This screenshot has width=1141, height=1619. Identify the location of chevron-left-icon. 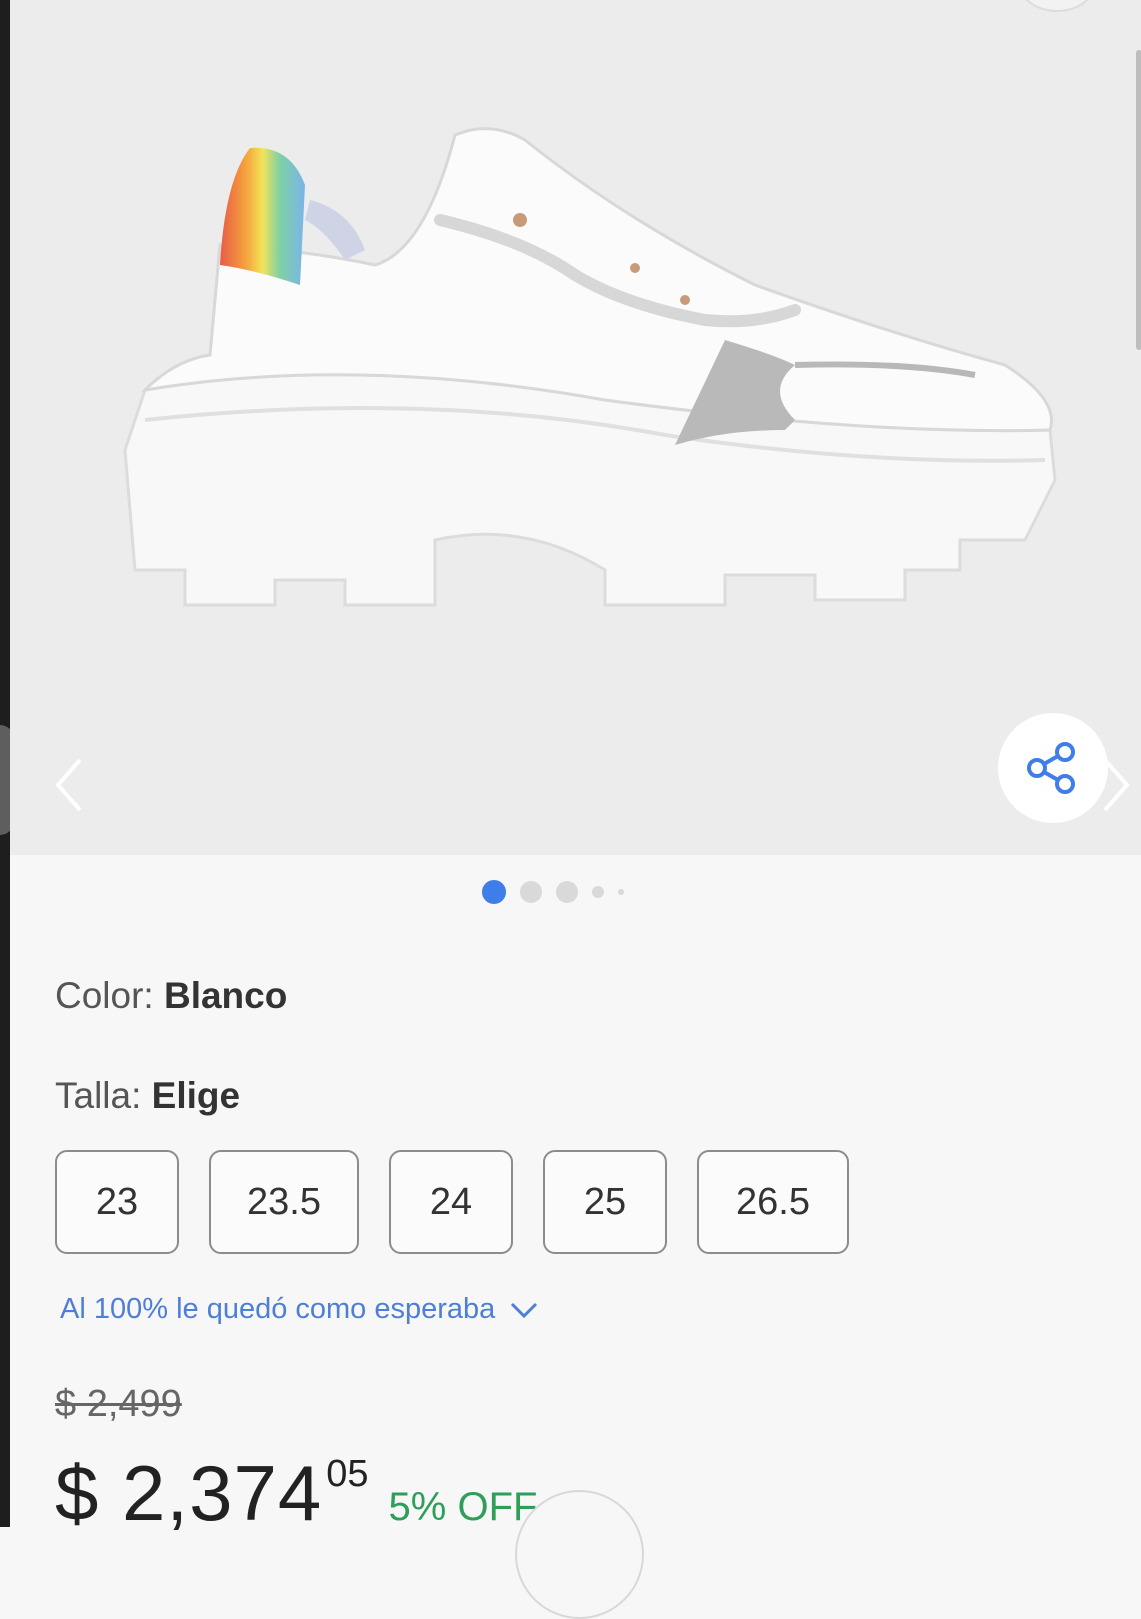
(70, 785).